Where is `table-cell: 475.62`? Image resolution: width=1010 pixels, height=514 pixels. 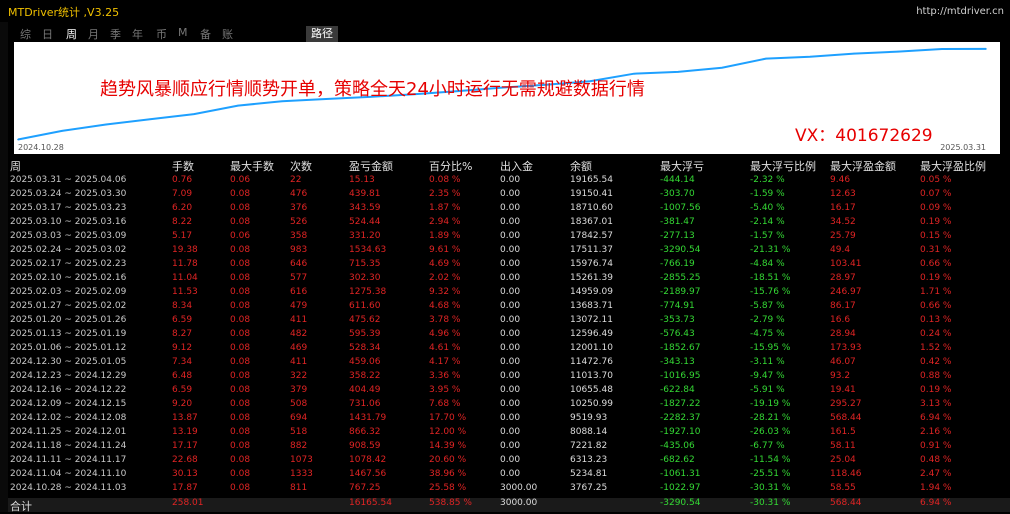
table-cell: 475.62 is located at coordinates (365, 320).